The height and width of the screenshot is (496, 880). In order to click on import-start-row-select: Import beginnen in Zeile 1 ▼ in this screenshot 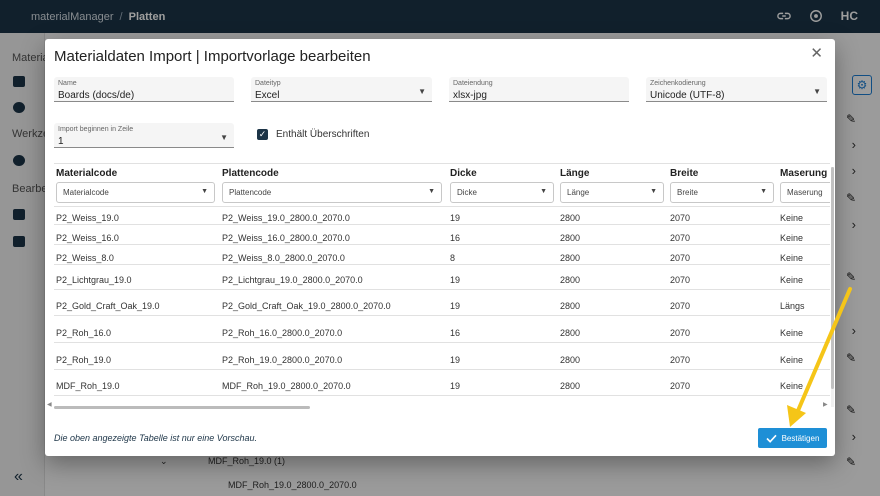, I will do `click(144, 135)`.